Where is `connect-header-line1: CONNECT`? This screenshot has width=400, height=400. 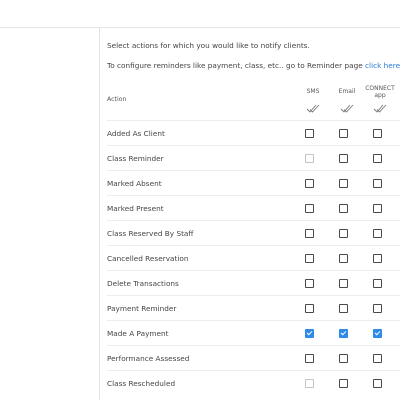 connect-header-line1: CONNECT is located at coordinates (380, 88).